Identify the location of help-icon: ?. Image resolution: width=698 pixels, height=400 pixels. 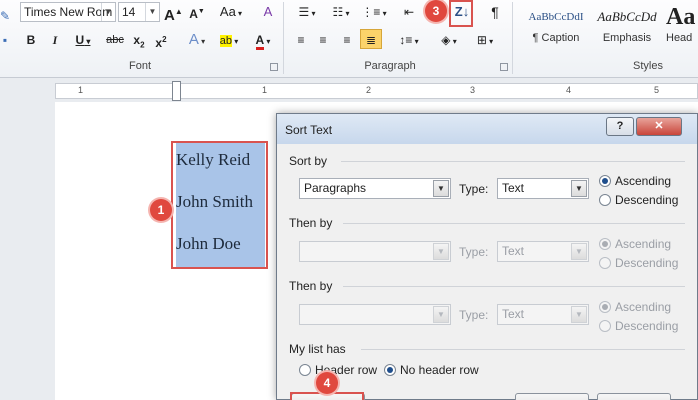
(620, 126).